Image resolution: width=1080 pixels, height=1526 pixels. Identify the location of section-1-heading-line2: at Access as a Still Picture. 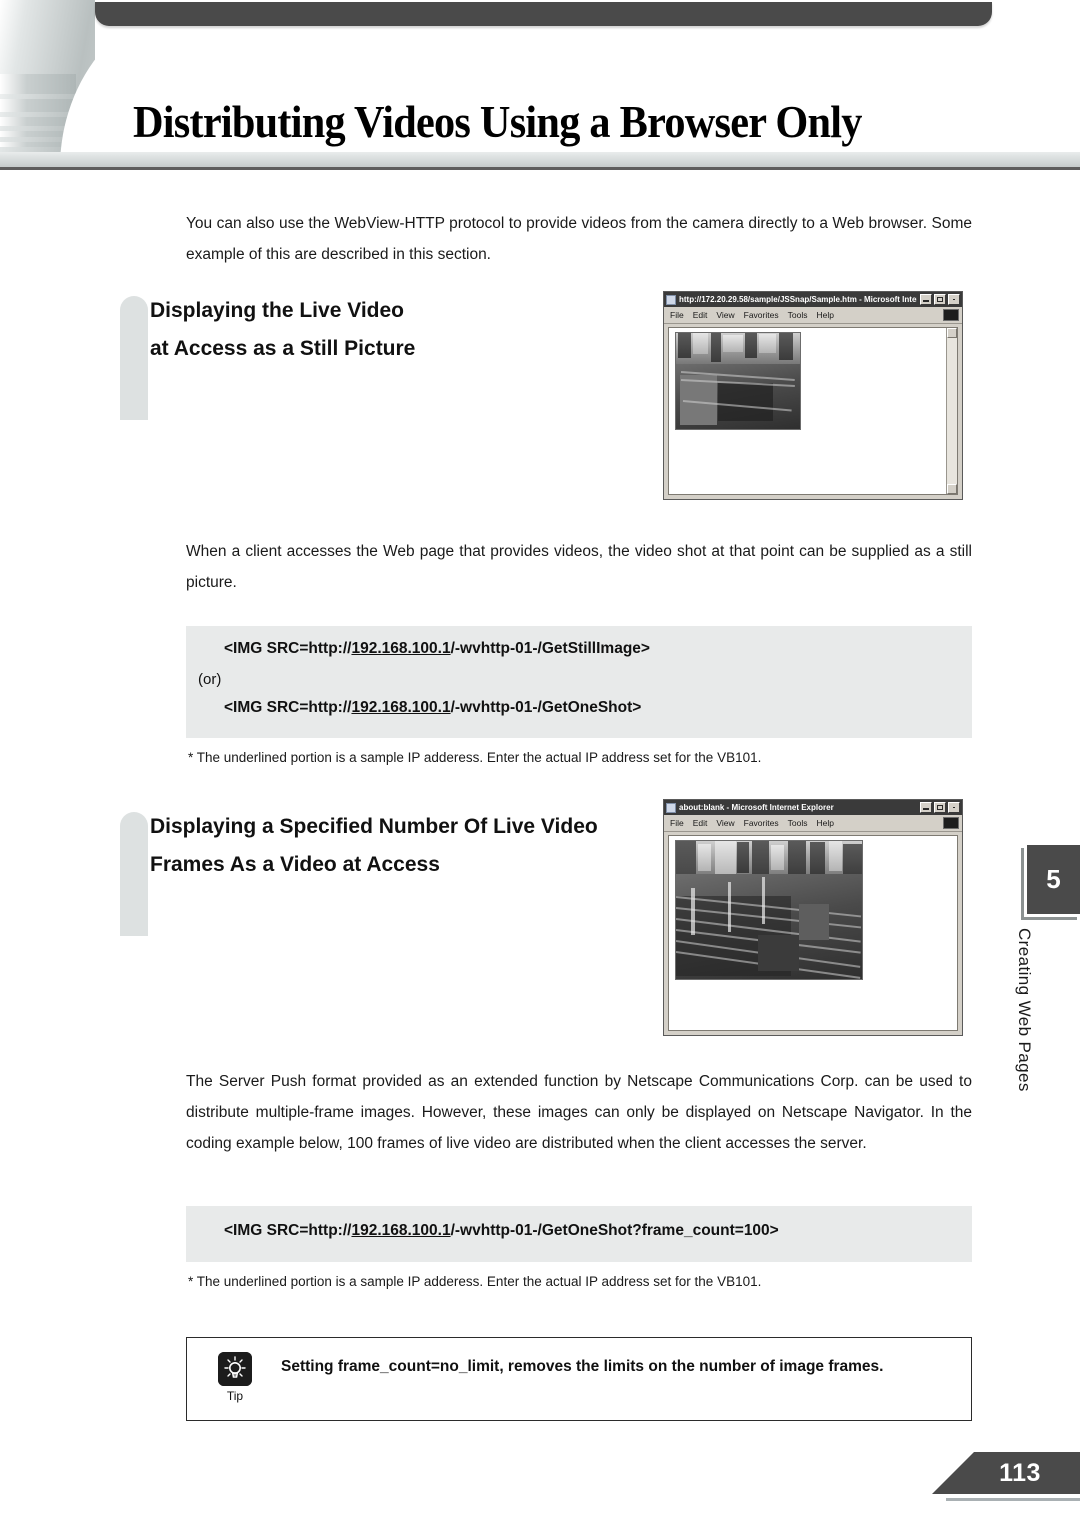
(283, 348).